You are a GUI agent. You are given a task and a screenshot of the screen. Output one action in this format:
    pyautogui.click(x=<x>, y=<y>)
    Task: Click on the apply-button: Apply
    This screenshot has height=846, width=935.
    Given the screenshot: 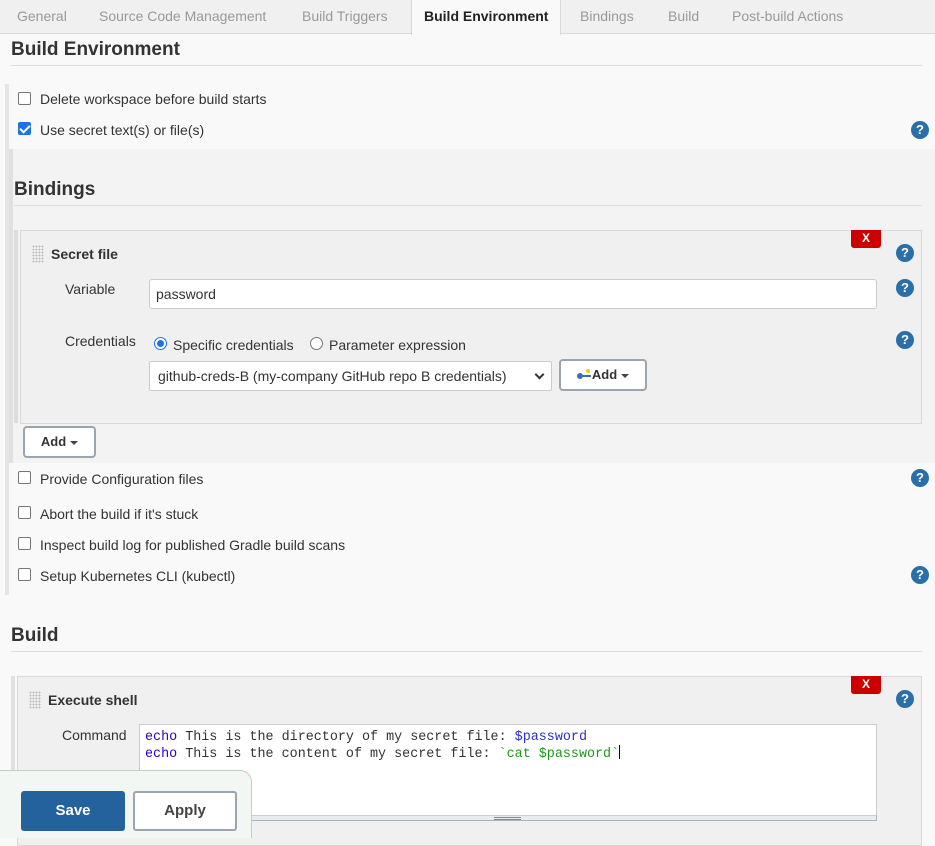 What is the action you would take?
    pyautogui.click(x=185, y=811)
    